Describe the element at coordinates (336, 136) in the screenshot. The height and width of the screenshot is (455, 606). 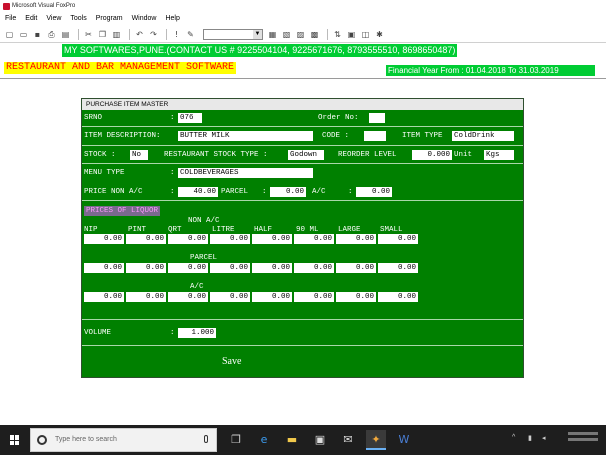
I see `code-label: CODE :` at that location.